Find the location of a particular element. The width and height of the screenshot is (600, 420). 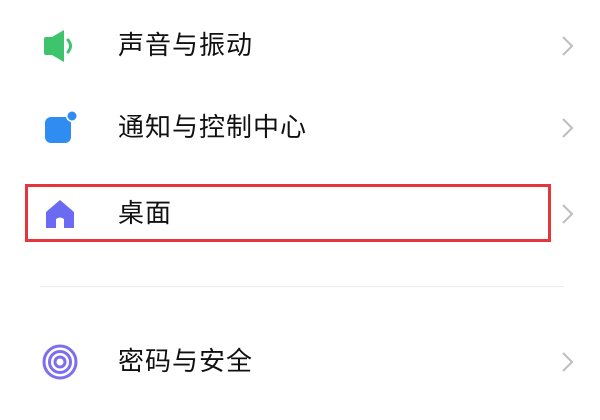

speaker-icon is located at coordinates (58, 46).